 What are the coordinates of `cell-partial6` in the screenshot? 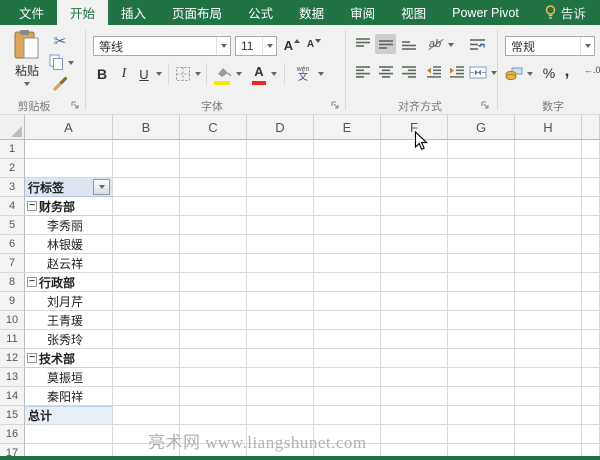 It's located at (591, 244).